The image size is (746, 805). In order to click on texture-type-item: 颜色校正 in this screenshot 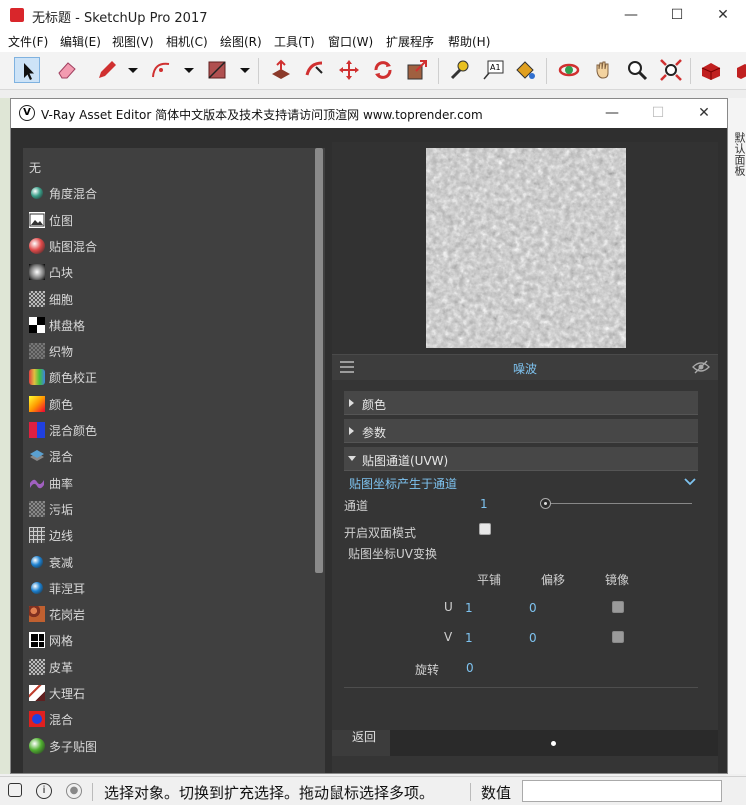, I will do `click(168, 377)`.